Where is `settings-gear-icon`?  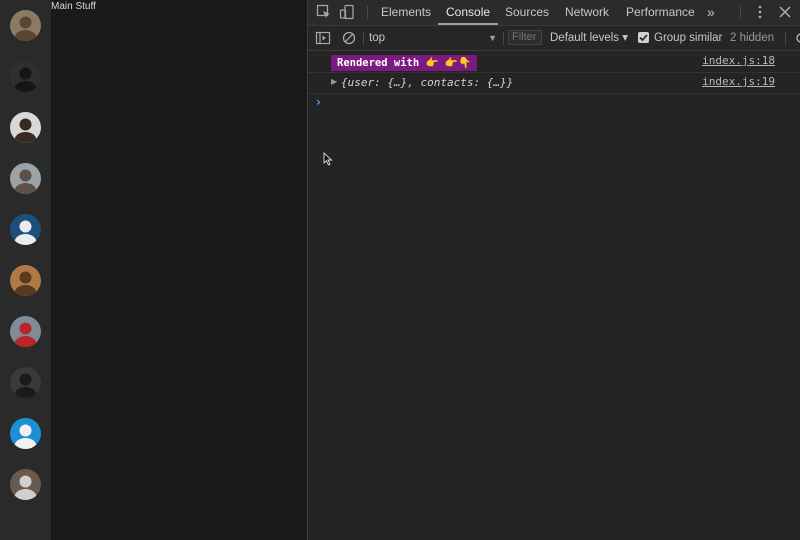
settings-gear-icon is located at coordinates (795, 38).